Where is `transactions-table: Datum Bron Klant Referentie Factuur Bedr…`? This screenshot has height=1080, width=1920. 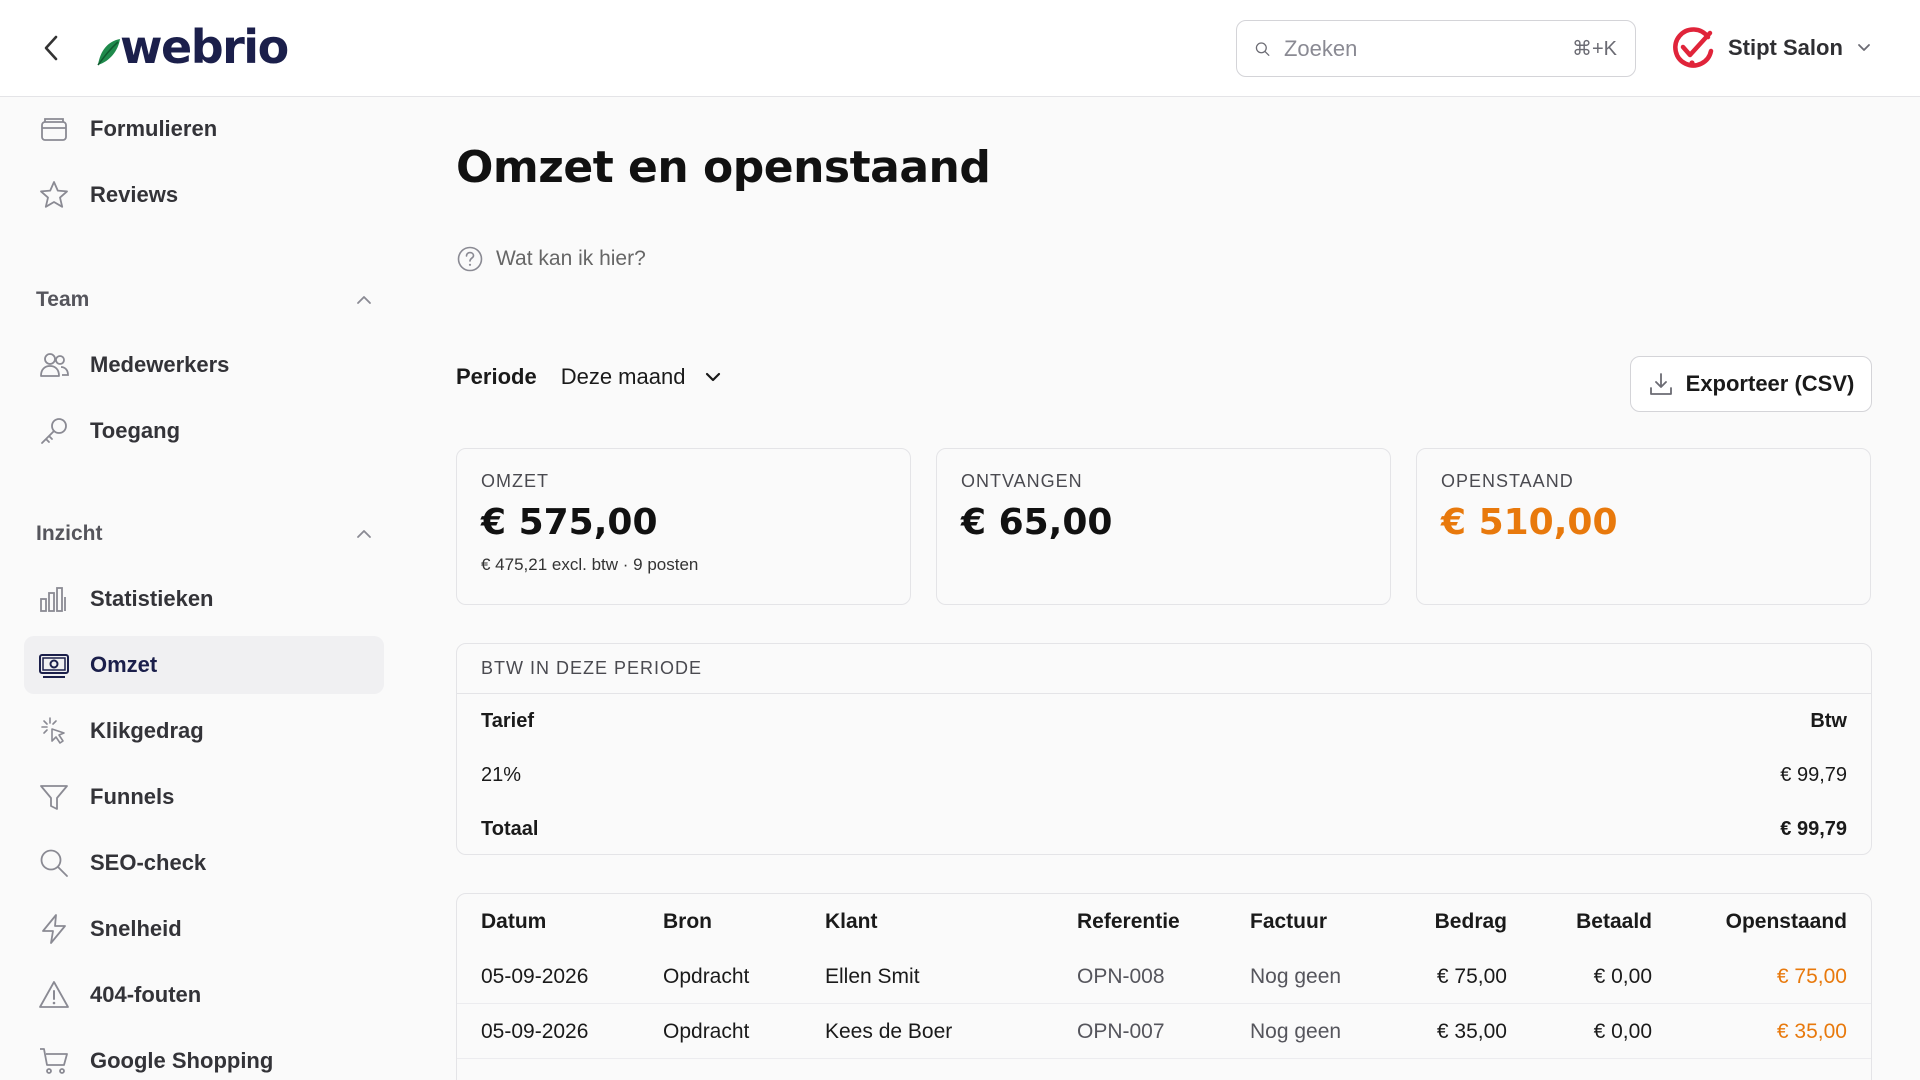
transactions-table: Datum Bron Klant Referentie Factuur Bedr… is located at coordinates (1164, 986).